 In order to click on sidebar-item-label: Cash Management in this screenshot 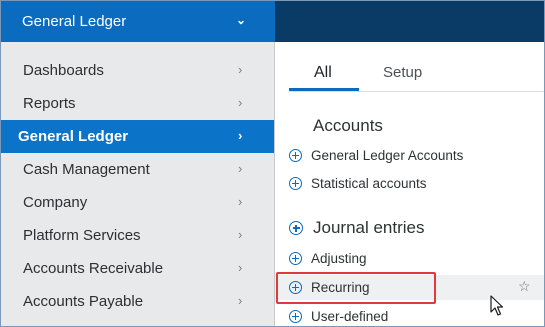, I will do `click(86, 169)`.